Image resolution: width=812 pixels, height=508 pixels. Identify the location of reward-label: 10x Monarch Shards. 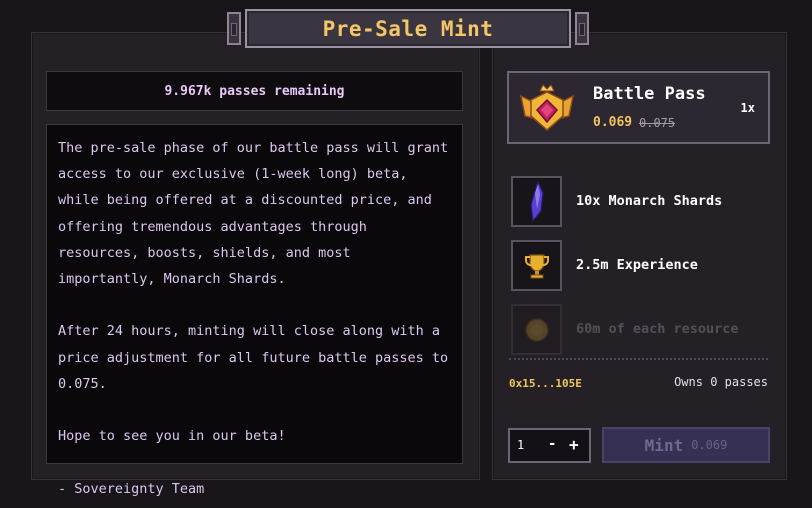
(649, 201).